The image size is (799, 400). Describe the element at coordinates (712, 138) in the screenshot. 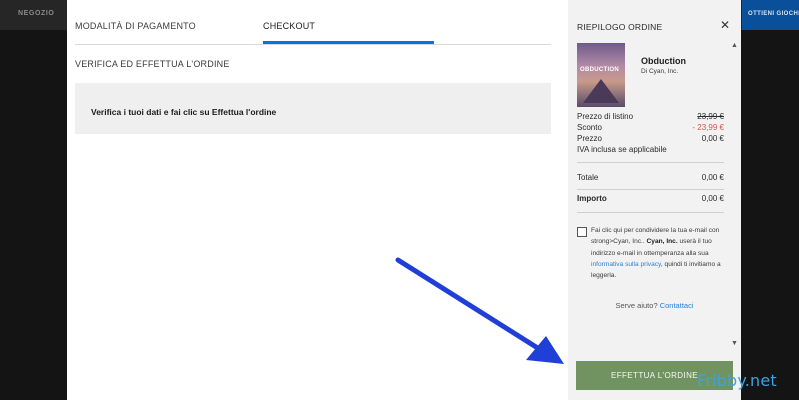

I see `price-value: 0,00 €` at that location.